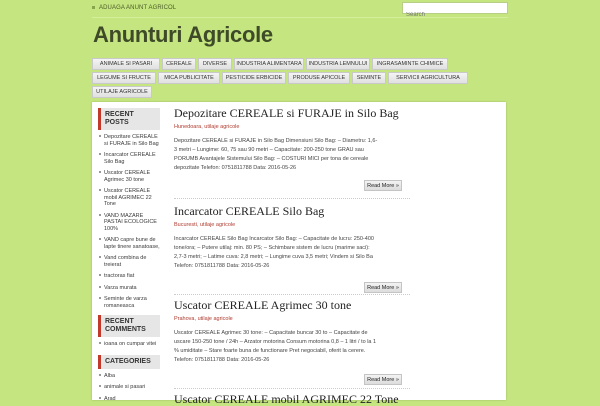  I want to click on nav-item-legume-si-fructe: LEGUME SI FRUCTE, so click(124, 78).